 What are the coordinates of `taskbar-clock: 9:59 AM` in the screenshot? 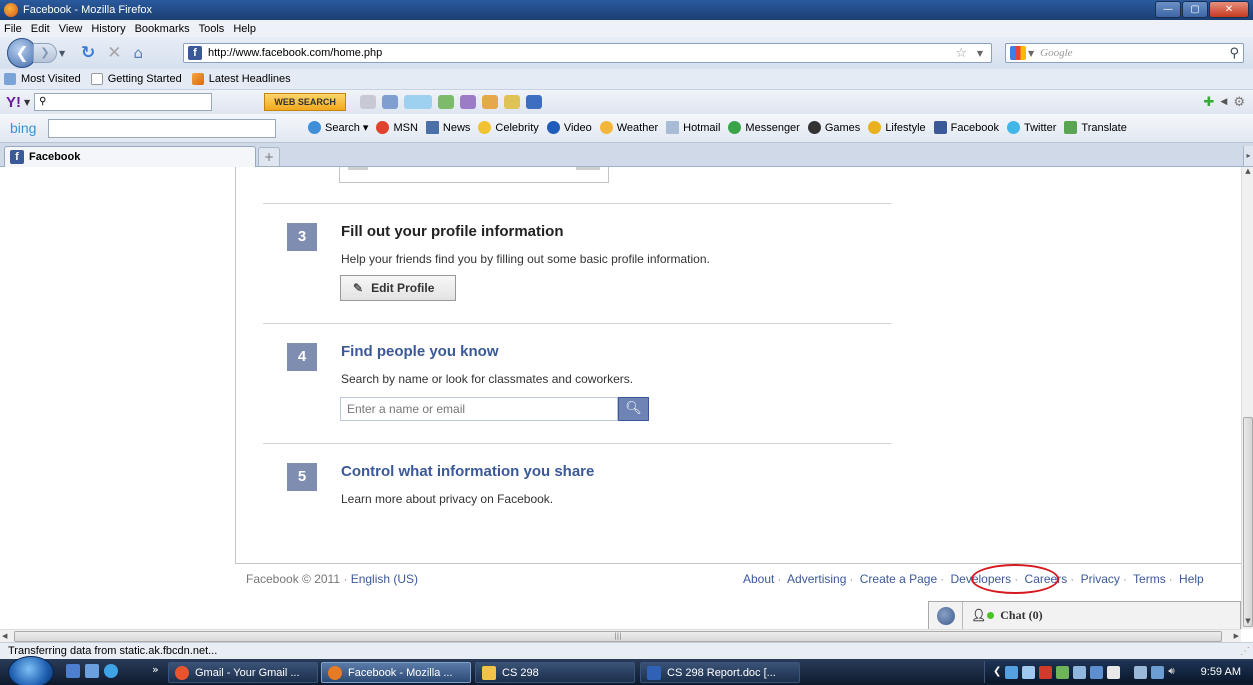 It's located at (1221, 672).